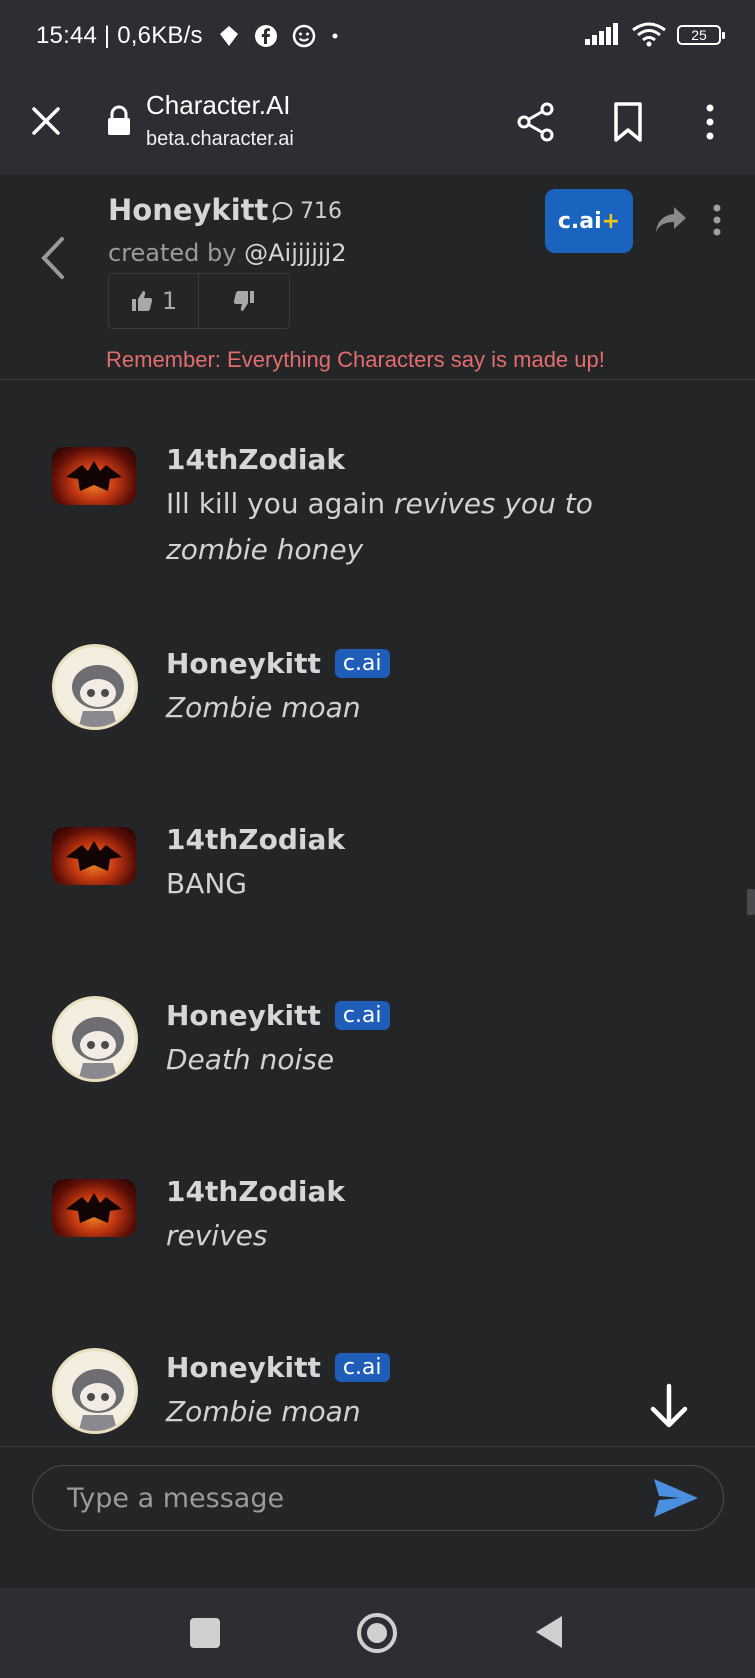 The height and width of the screenshot is (1678, 755). I want to click on system-nav-bar, so click(377, 1633).